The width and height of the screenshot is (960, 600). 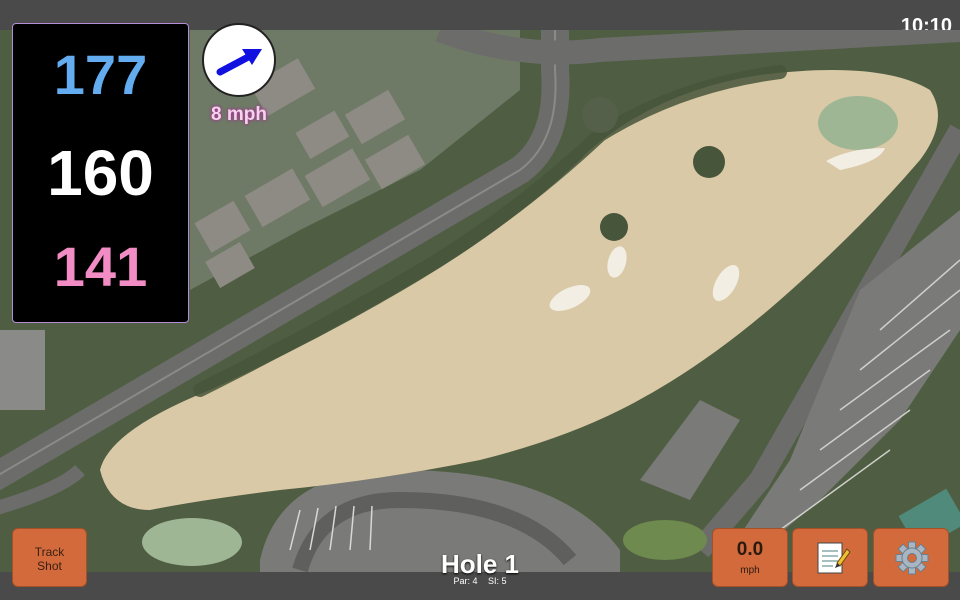 I want to click on notes-button, so click(x=830, y=557).